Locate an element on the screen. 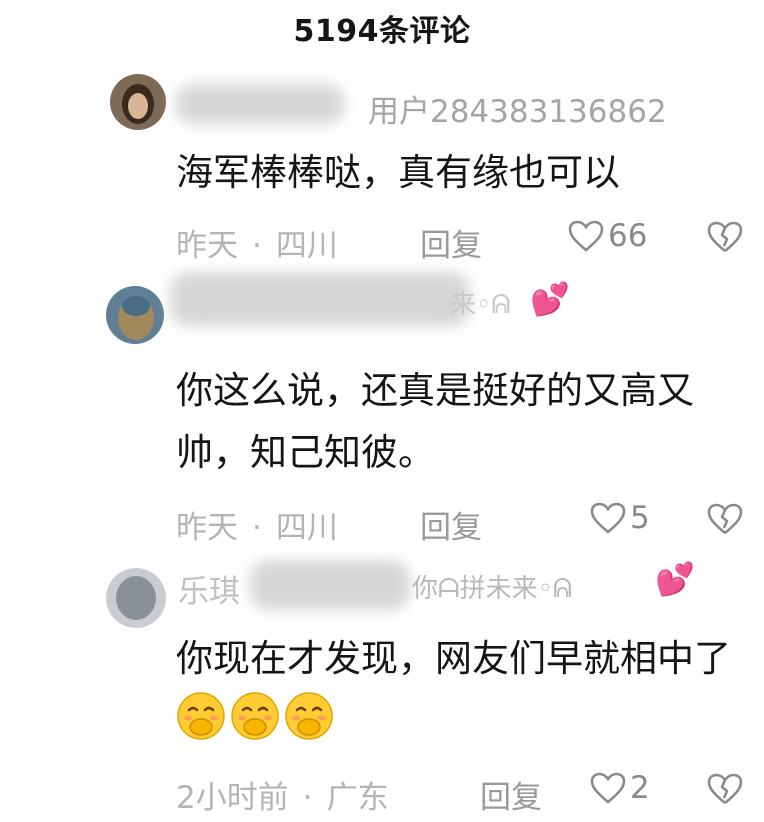  comment-location: 广东 is located at coordinates (357, 798).